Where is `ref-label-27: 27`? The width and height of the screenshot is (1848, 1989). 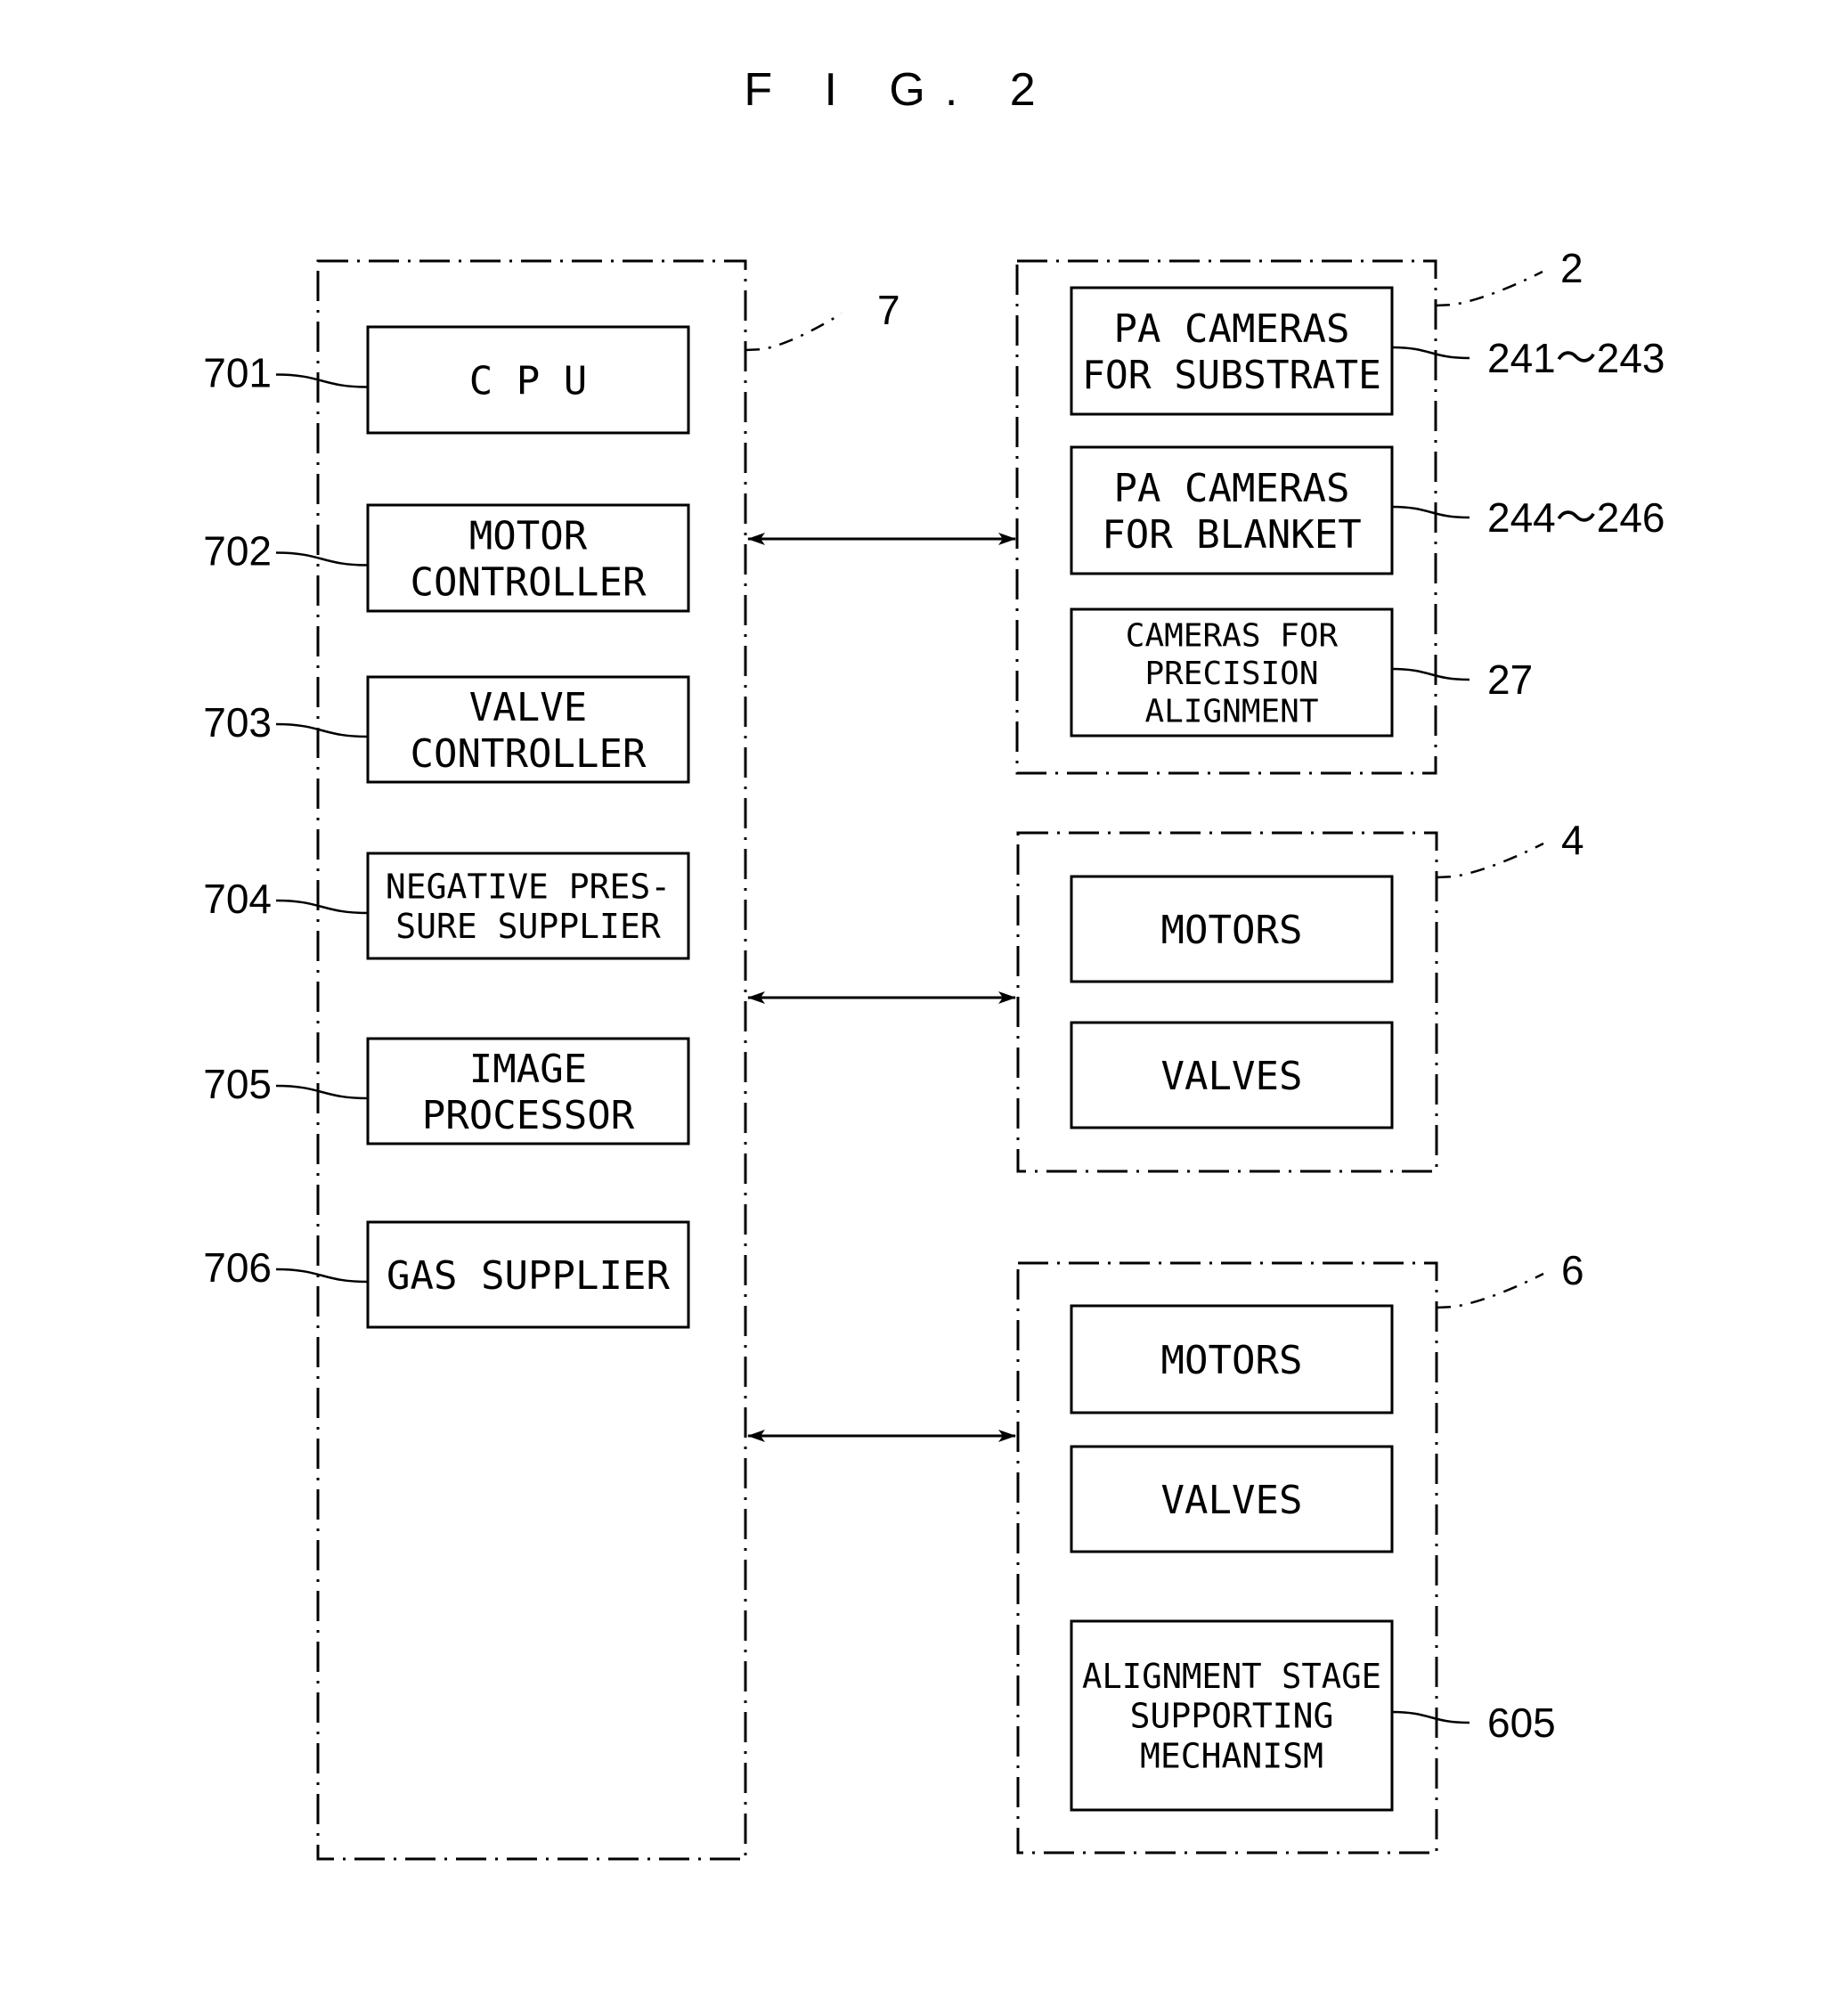 ref-label-27: 27 is located at coordinates (1510, 679).